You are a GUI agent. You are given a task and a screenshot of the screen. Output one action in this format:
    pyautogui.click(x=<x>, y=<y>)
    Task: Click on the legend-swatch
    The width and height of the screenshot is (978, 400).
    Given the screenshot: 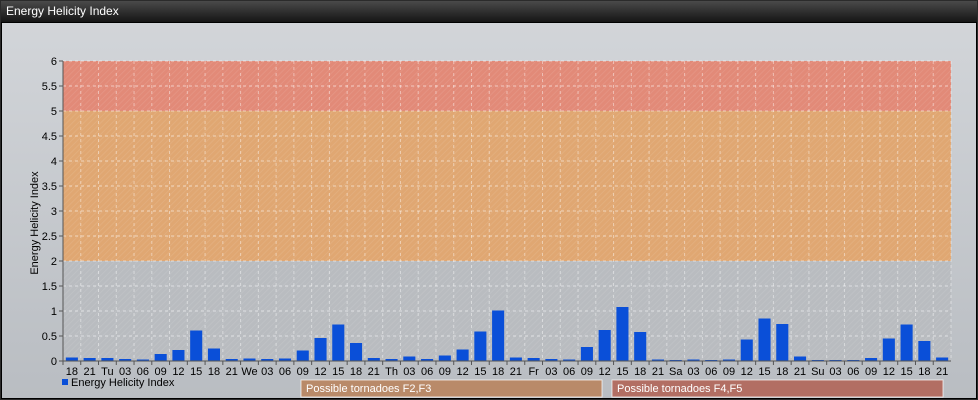 What is the action you would take?
    pyautogui.click(x=65, y=382)
    